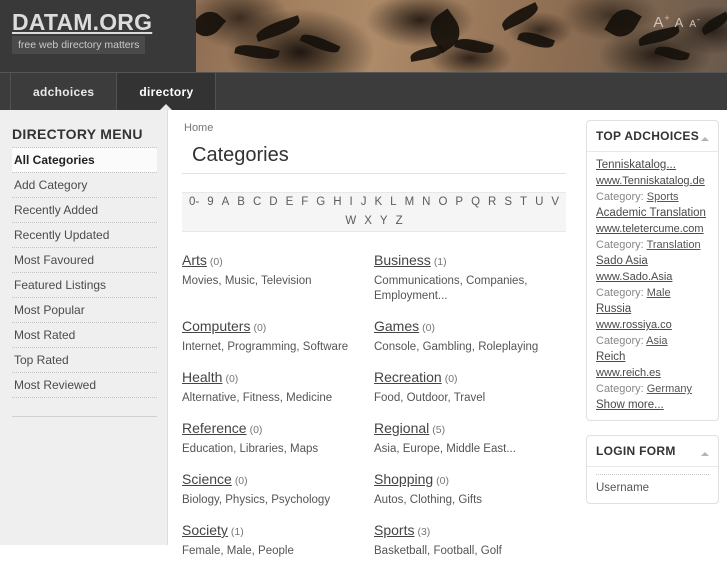 This screenshot has width=727, height=573. What do you see at coordinates (652, 325) in the screenshot?
I see `adchoice-url-link: www.rossiya.co` at bounding box center [652, 325].